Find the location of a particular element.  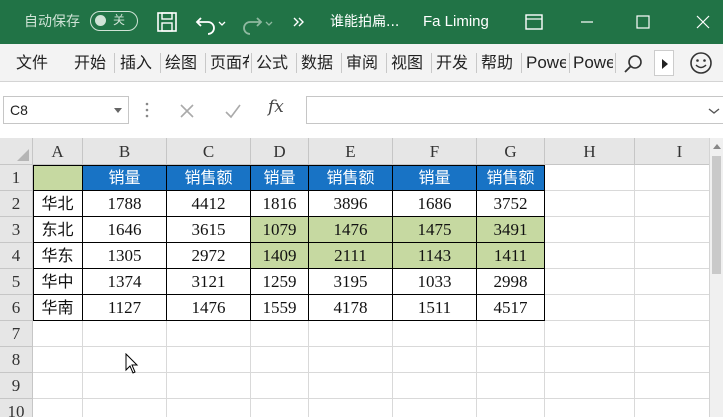

column-header-a: A is located at coordinates (58, 151).